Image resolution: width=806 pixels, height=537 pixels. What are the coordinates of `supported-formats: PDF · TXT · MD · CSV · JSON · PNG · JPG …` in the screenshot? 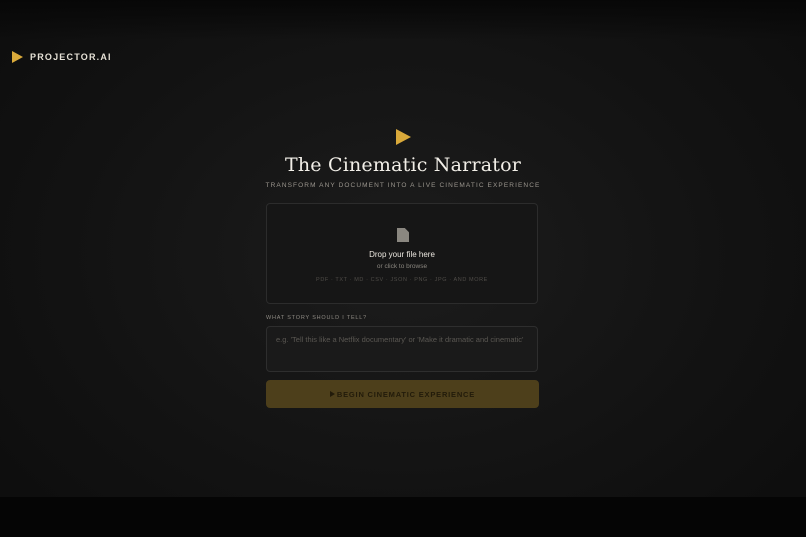 It's located at (402, 280).